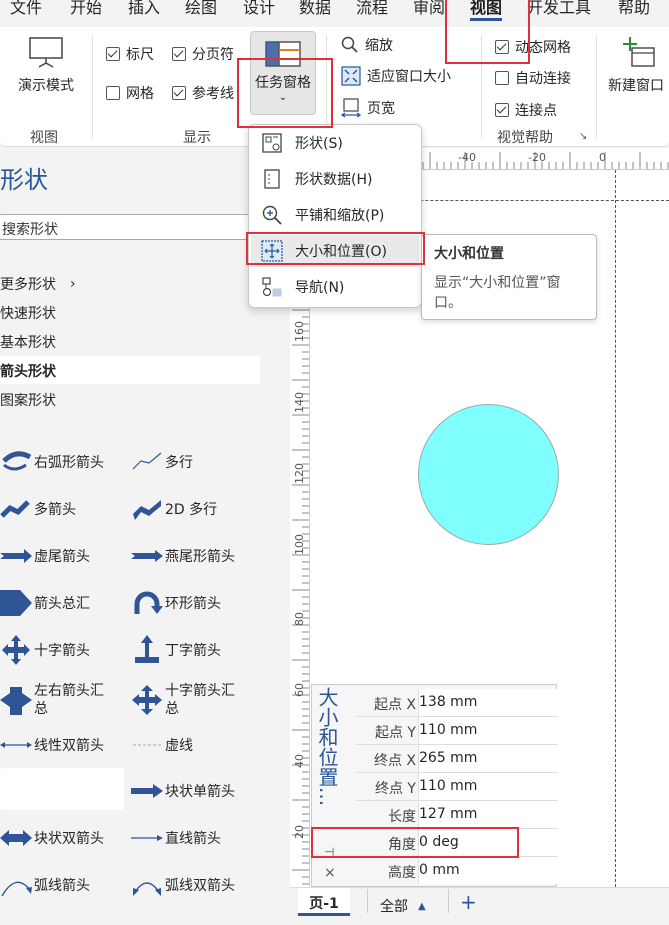 This screenshot has height=925, width=669. Describe the element at coordinates (315, 11) in the screenshot. I see `tab-data: 数据` at that location.